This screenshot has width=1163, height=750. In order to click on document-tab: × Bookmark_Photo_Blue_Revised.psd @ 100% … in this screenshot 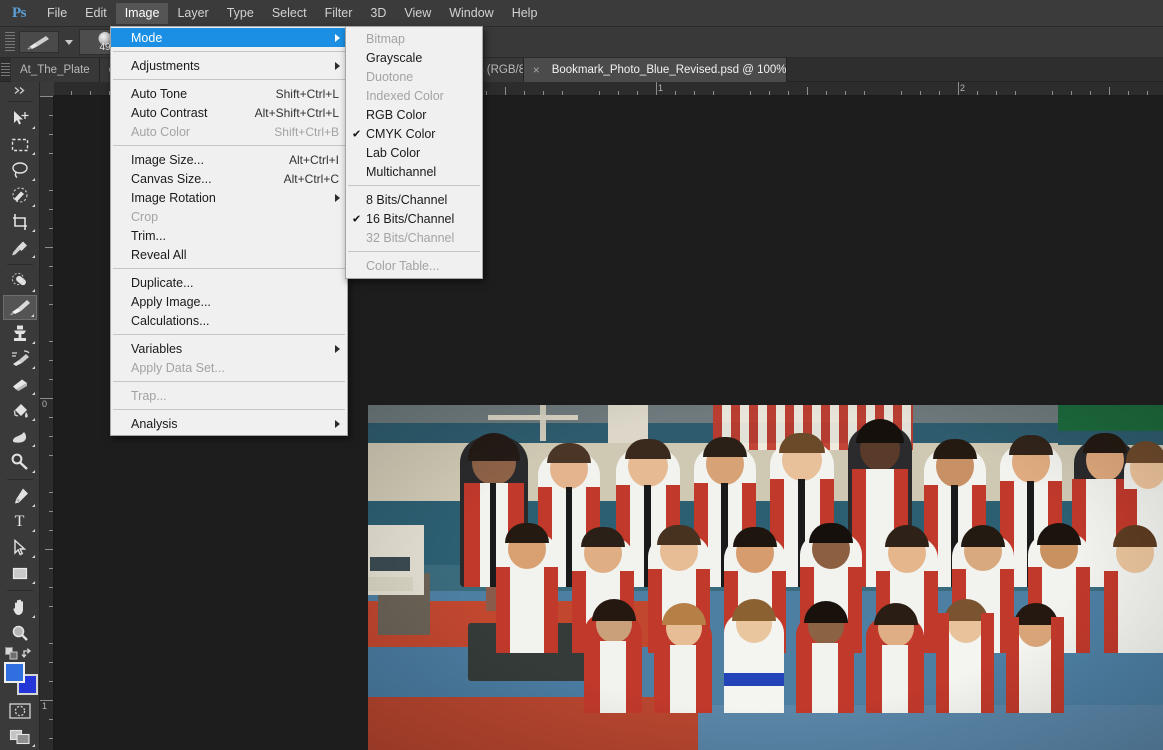, I will do `click(655, 70)`.